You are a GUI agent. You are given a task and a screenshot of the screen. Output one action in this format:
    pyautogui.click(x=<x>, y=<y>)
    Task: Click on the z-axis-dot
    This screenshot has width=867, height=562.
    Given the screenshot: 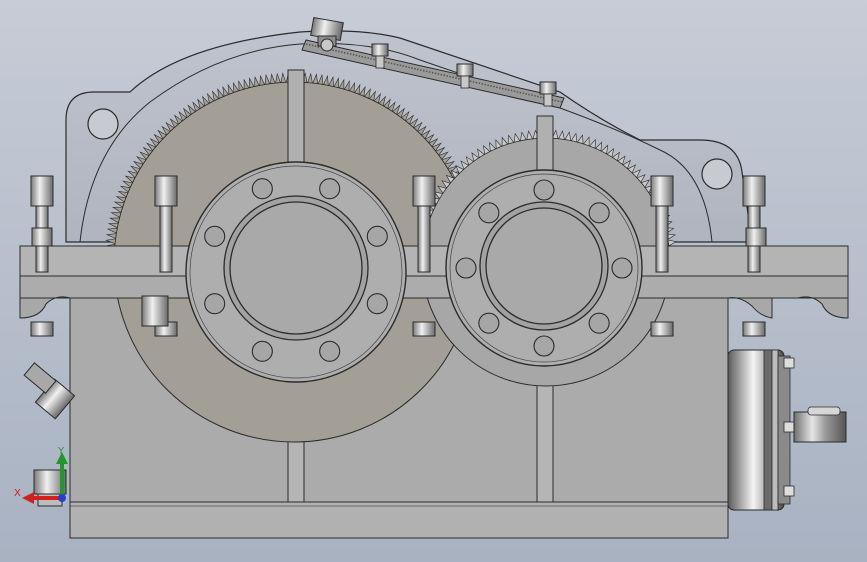 What is the action you would take?
    pyautogui.click(x=62, y=498)
    